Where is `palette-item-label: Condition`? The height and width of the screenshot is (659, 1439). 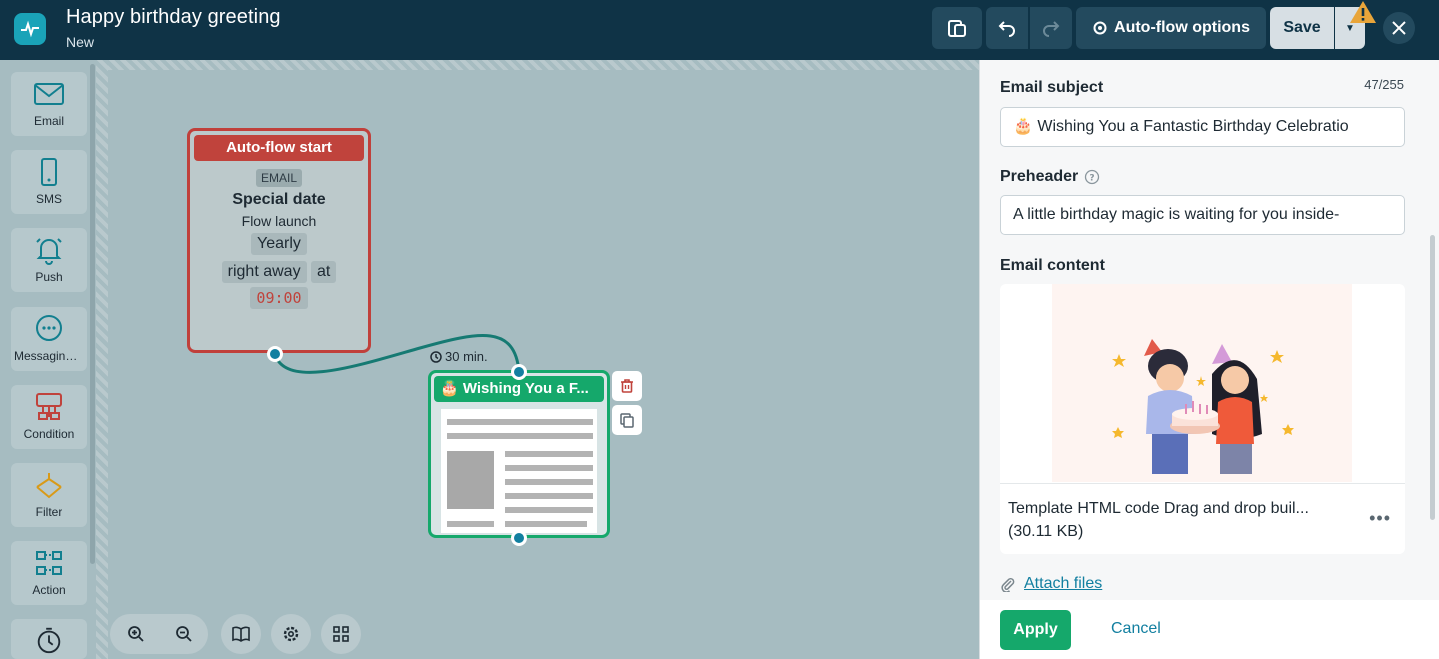 palette-item-label: Condition is located at coordinates (49, 434).